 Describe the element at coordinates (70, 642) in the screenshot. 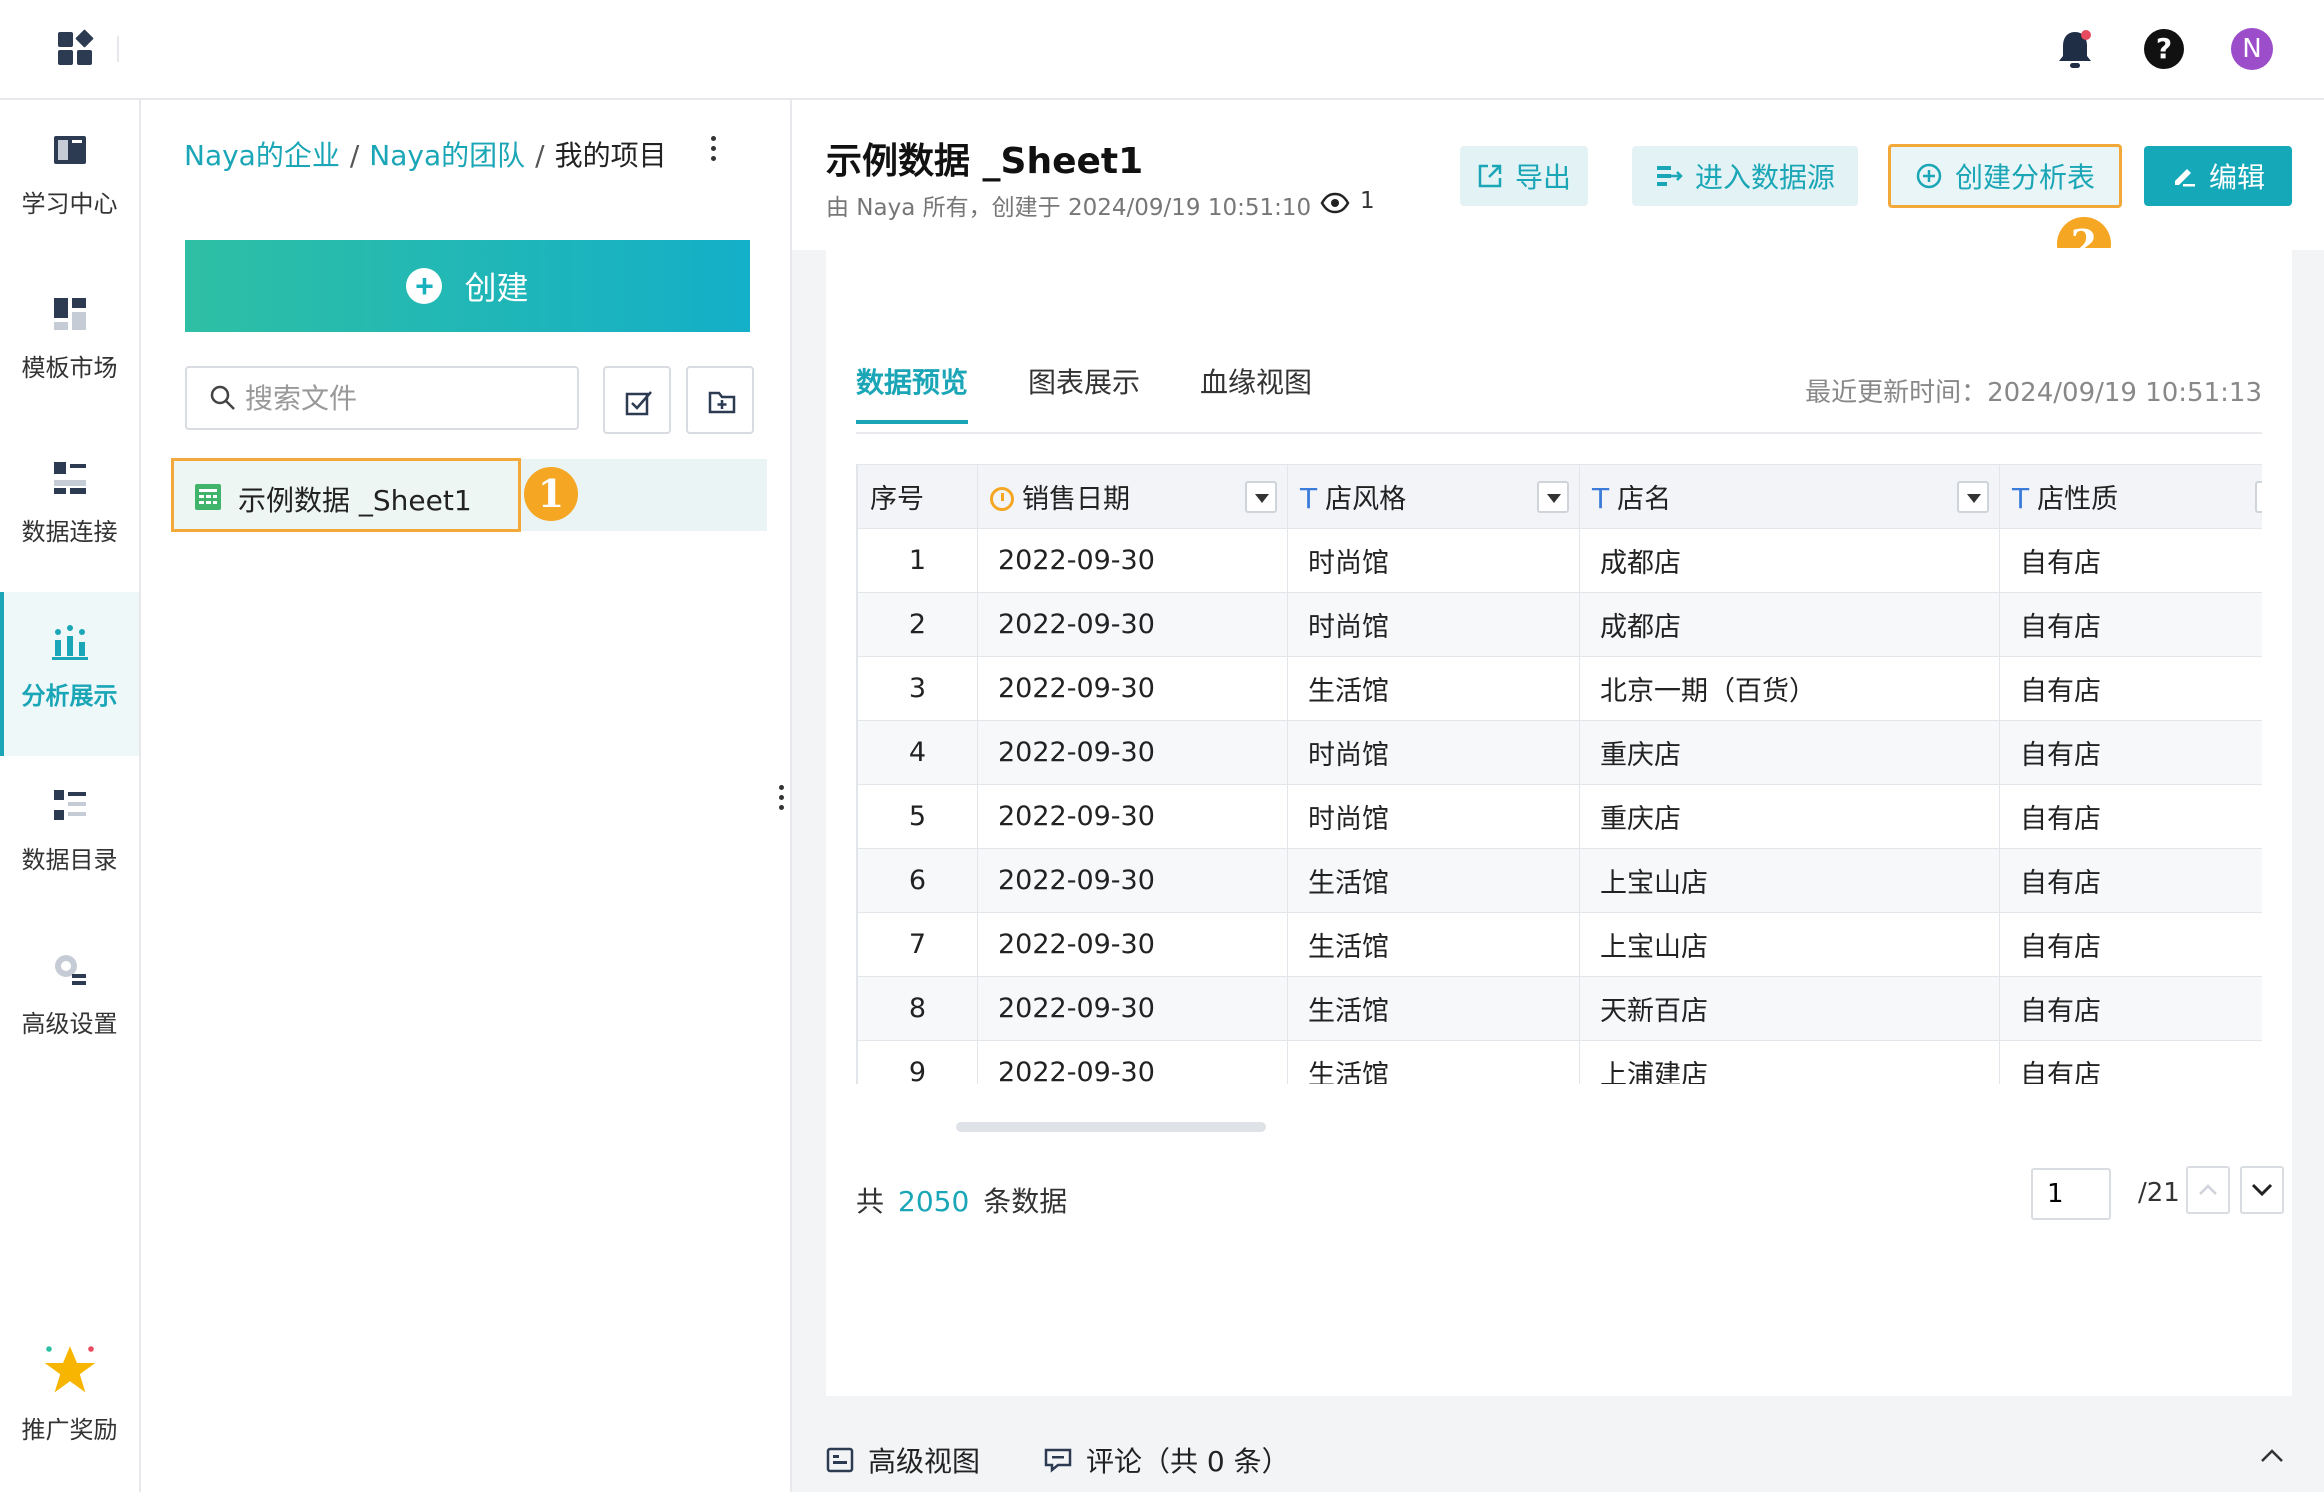

I see `chart-icon` at that location.